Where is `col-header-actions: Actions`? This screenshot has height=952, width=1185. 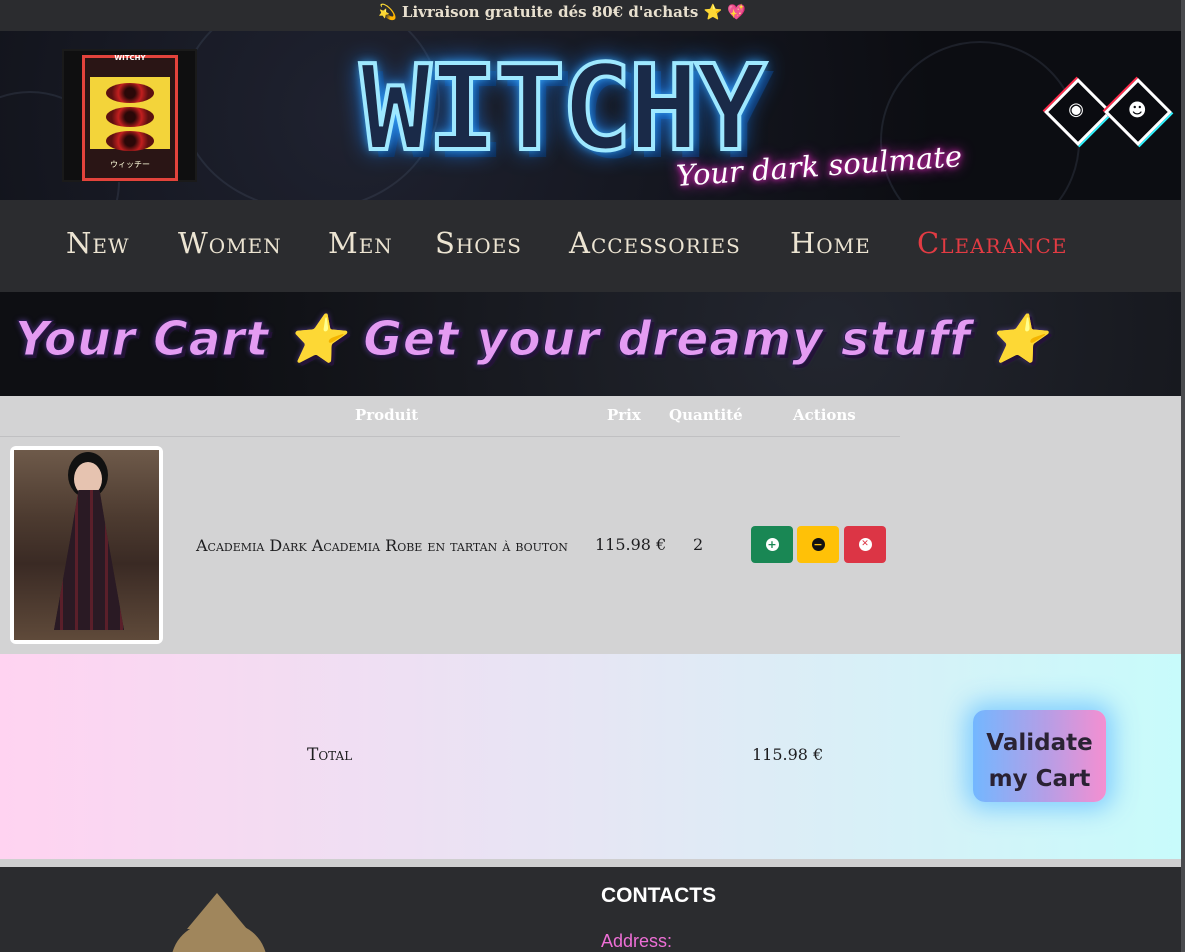 col-header-actions: Actions is located at coordinates (824, 415).